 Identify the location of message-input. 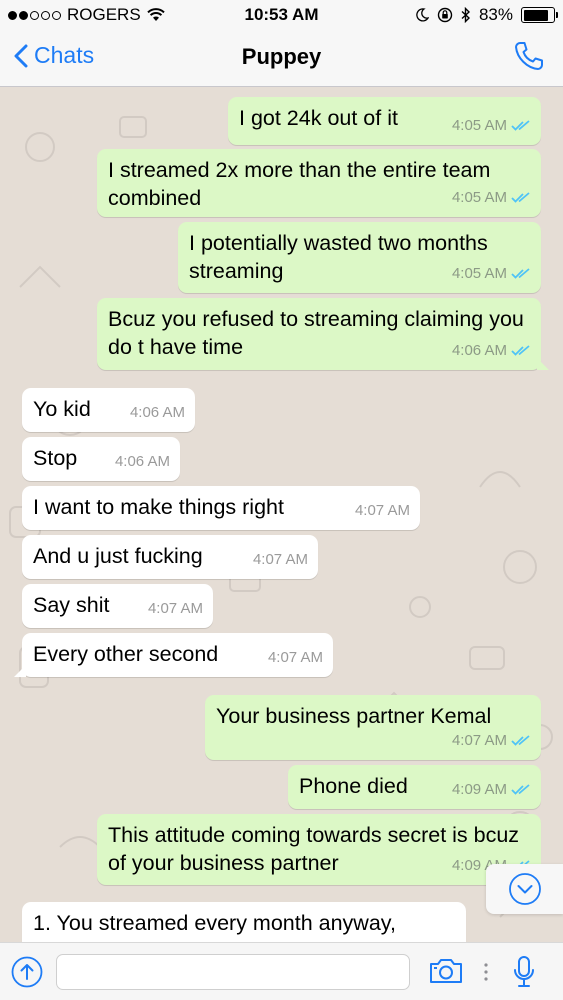
(233, 972).